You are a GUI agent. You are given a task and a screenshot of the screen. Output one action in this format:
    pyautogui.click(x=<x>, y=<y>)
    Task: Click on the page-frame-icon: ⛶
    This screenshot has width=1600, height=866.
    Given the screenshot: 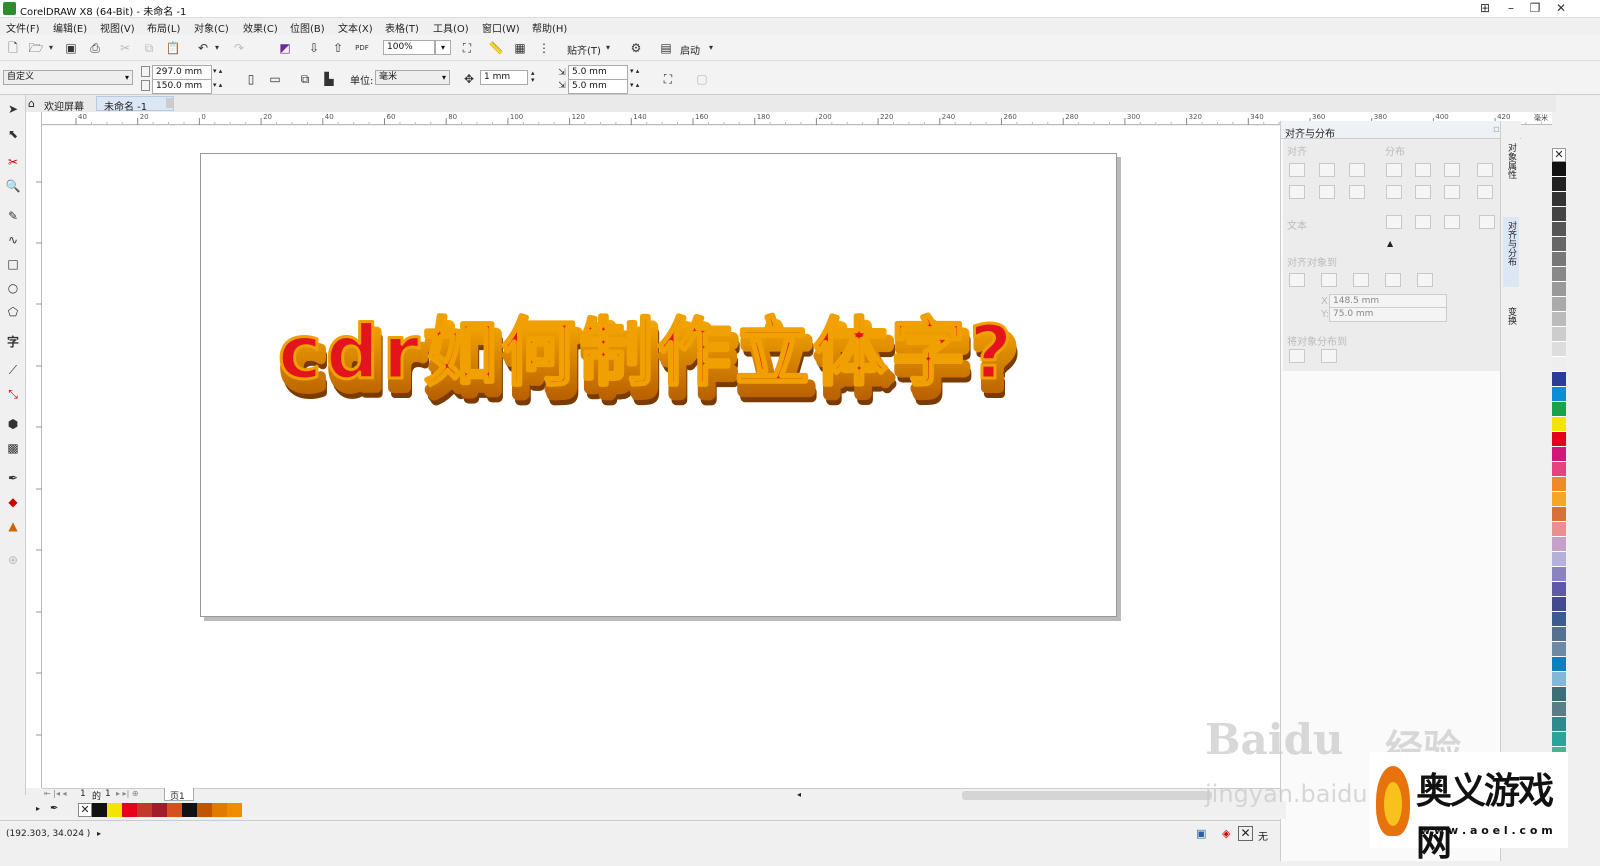 What is the action you would take?
    pyautogui.click(x=668, y=79)
    